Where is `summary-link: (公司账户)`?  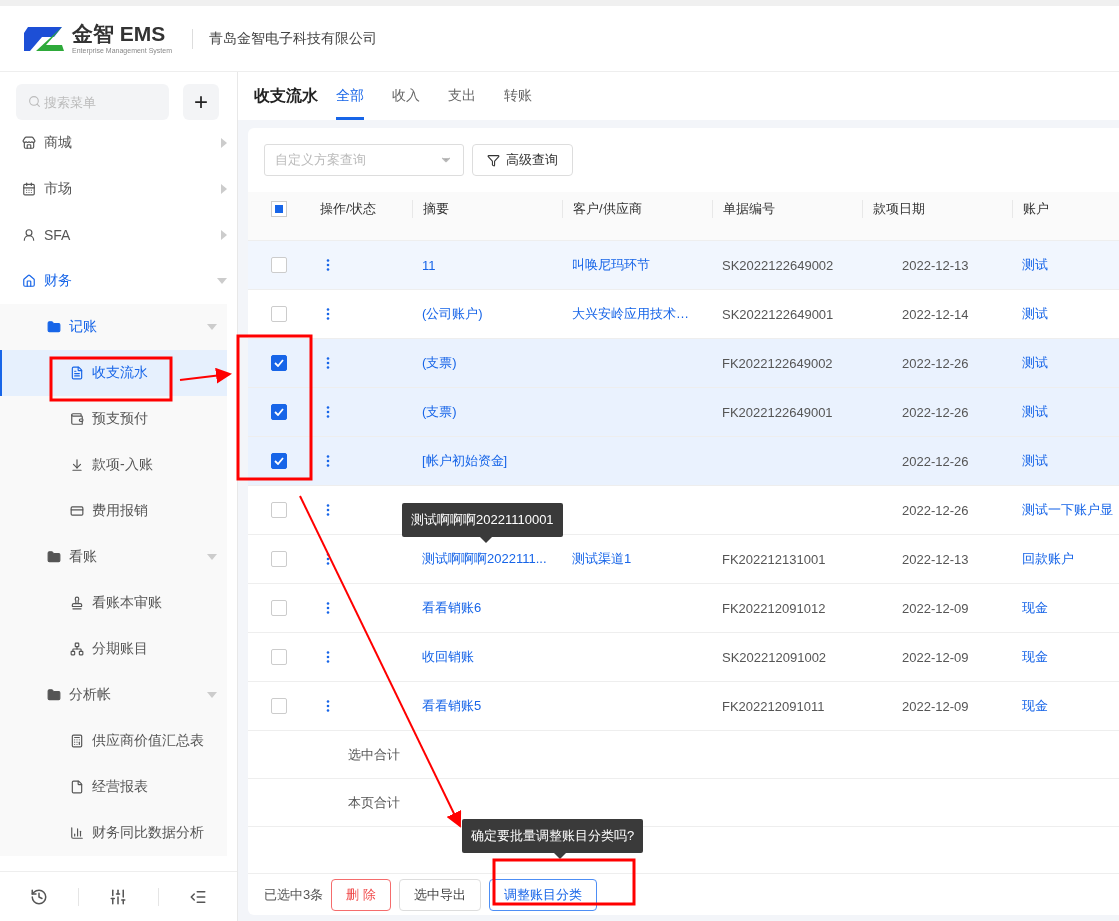 summary-link: (公司账户) is located at coordinates (487, 314).